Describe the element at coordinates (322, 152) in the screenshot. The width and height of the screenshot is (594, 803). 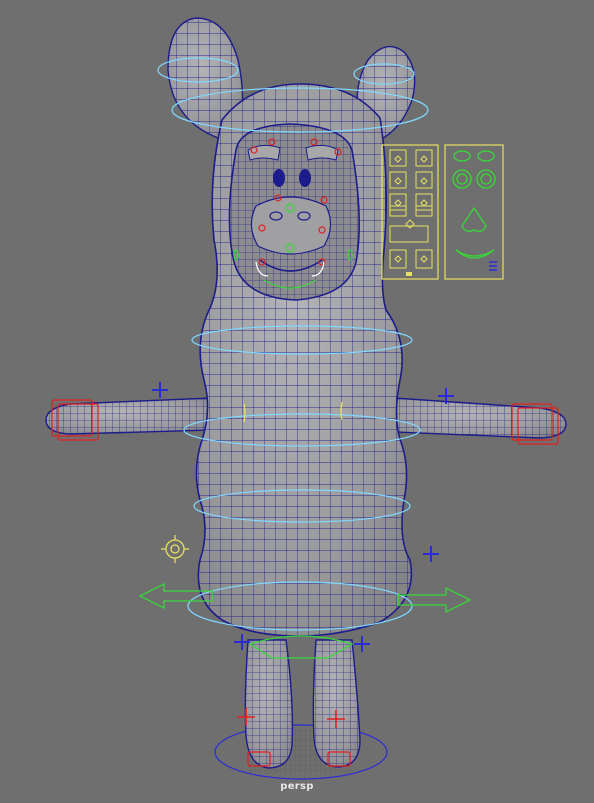
I see `right-brow` at that location.